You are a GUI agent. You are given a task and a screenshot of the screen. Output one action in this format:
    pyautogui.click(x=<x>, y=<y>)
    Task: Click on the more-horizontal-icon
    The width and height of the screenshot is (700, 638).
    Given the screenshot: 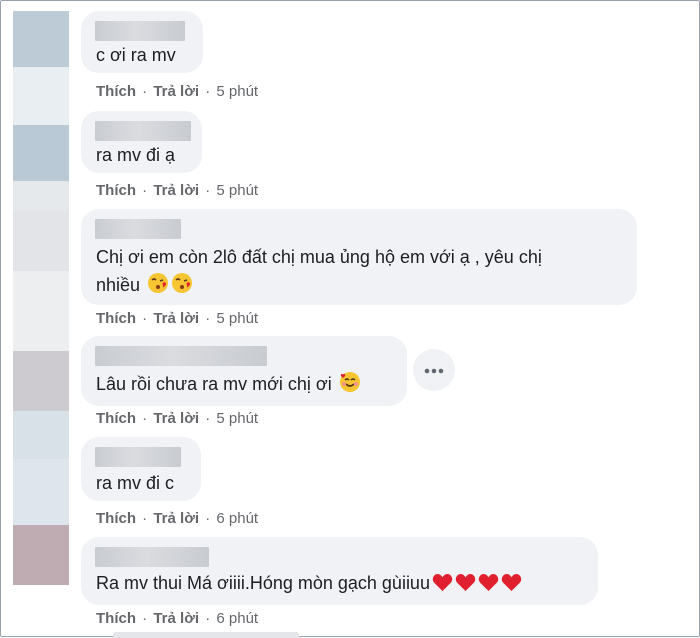 What is the action you would take?
    pyautogui.click(x=434, y=370)
    